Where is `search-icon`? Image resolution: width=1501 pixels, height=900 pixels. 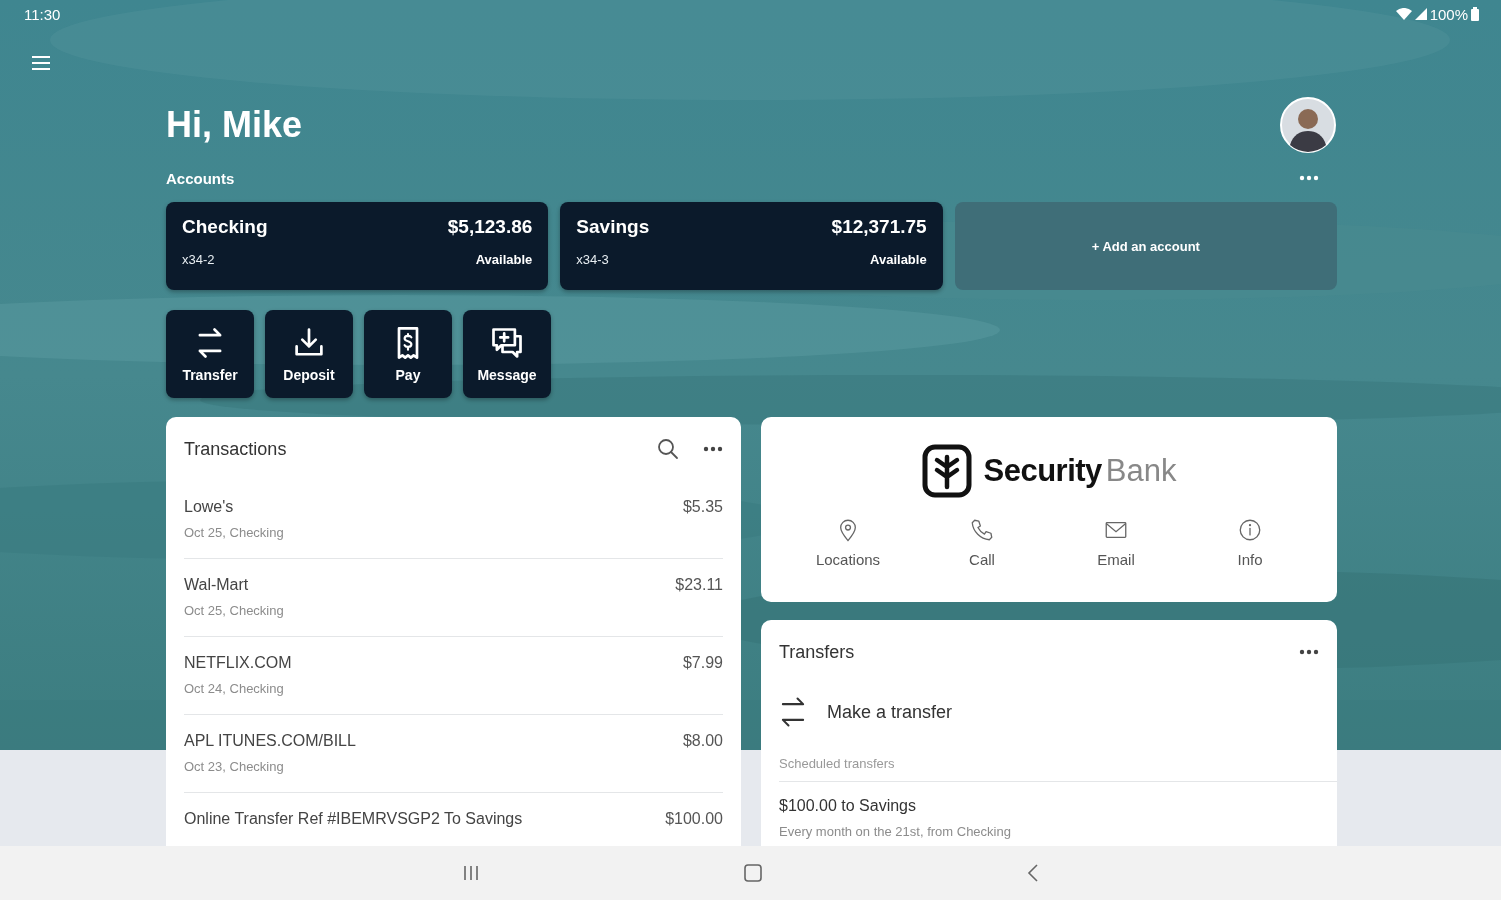 search-icon is located at coordinates (668, 449).